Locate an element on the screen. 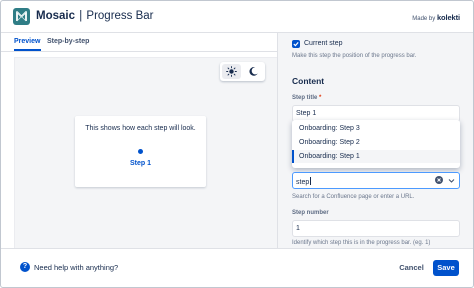 Image resolution: width=474 pixels, height=288 pixels. tab-bar: Preview Step-by-step is located at coordinates (138, 42).